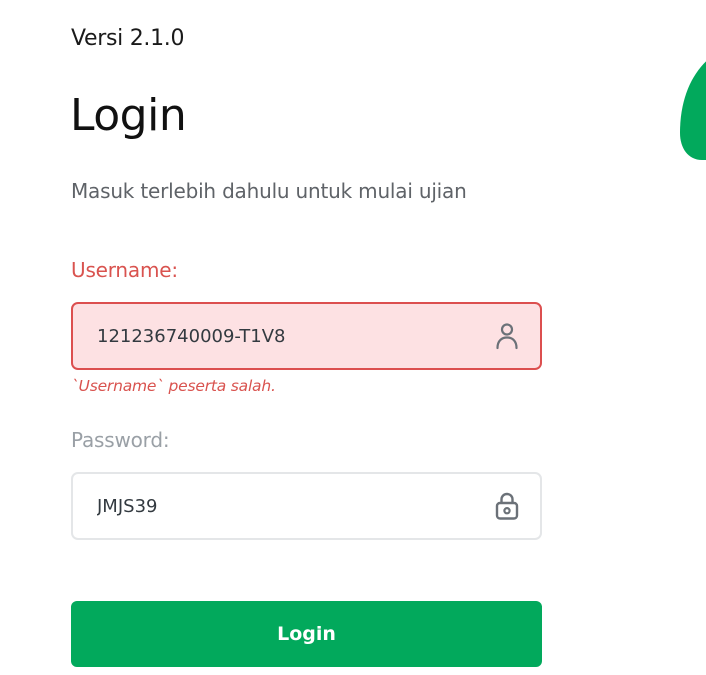 The width and height of the screenshot is (706, 675). What do you see at coordinates (120, 440) in the screenshot?
I see `password-label: Password:` at bounding box center [120, 440].